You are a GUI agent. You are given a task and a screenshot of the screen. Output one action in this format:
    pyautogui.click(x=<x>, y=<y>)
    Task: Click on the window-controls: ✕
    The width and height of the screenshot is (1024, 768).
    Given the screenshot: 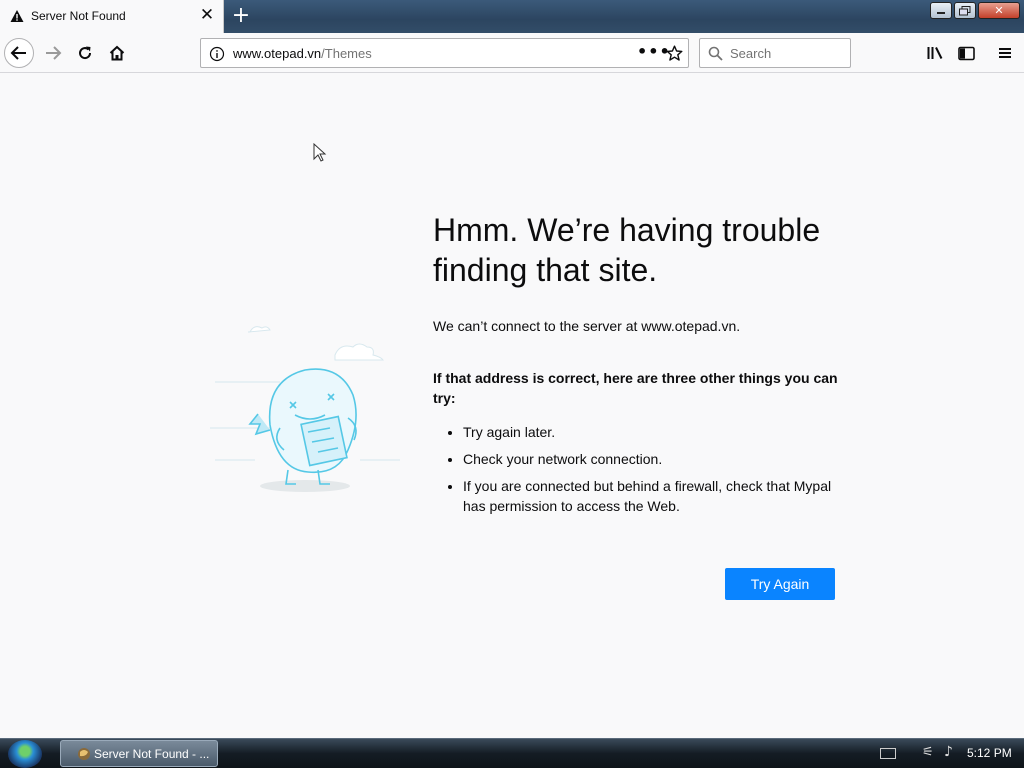 What is the action you would take?
    pyautogui.click(x=975, y=12)
    